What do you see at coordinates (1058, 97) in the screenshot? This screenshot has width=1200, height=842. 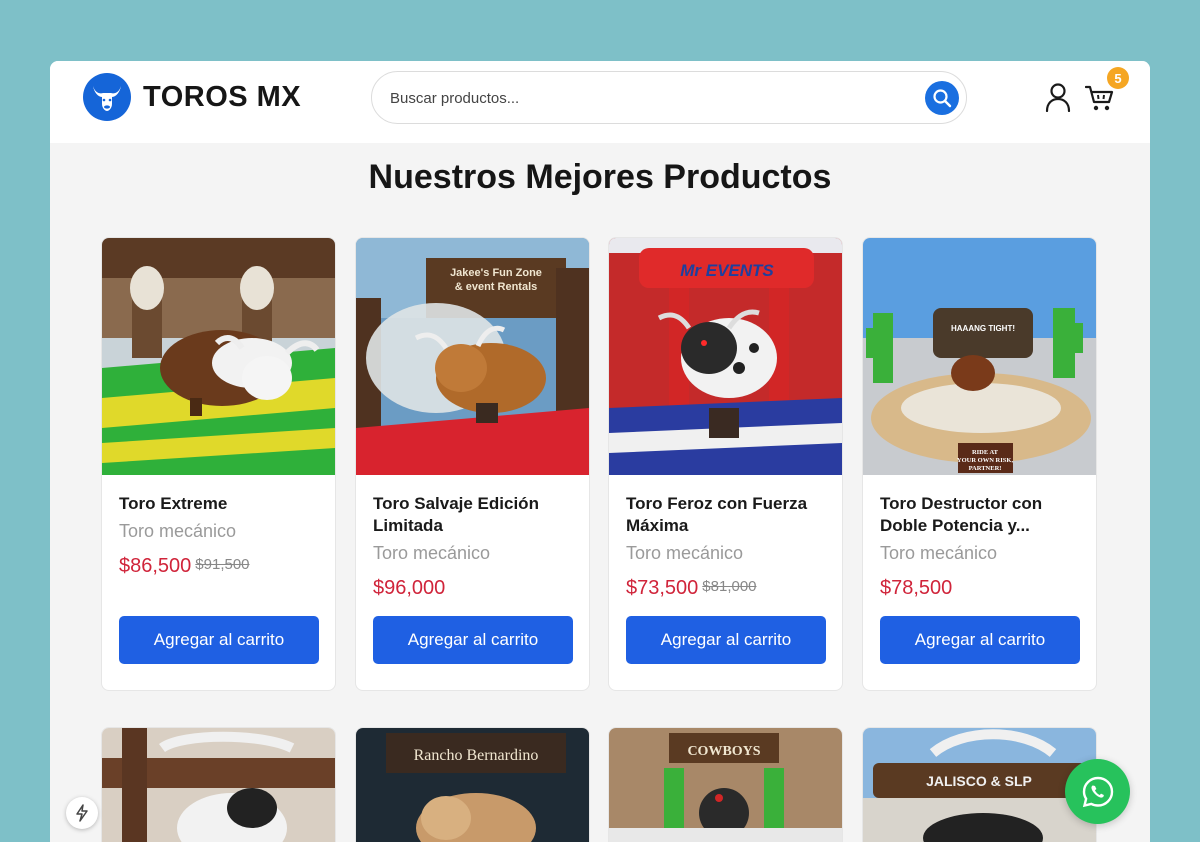 I see `user-account-icon` at bounding box center [1058, 97].